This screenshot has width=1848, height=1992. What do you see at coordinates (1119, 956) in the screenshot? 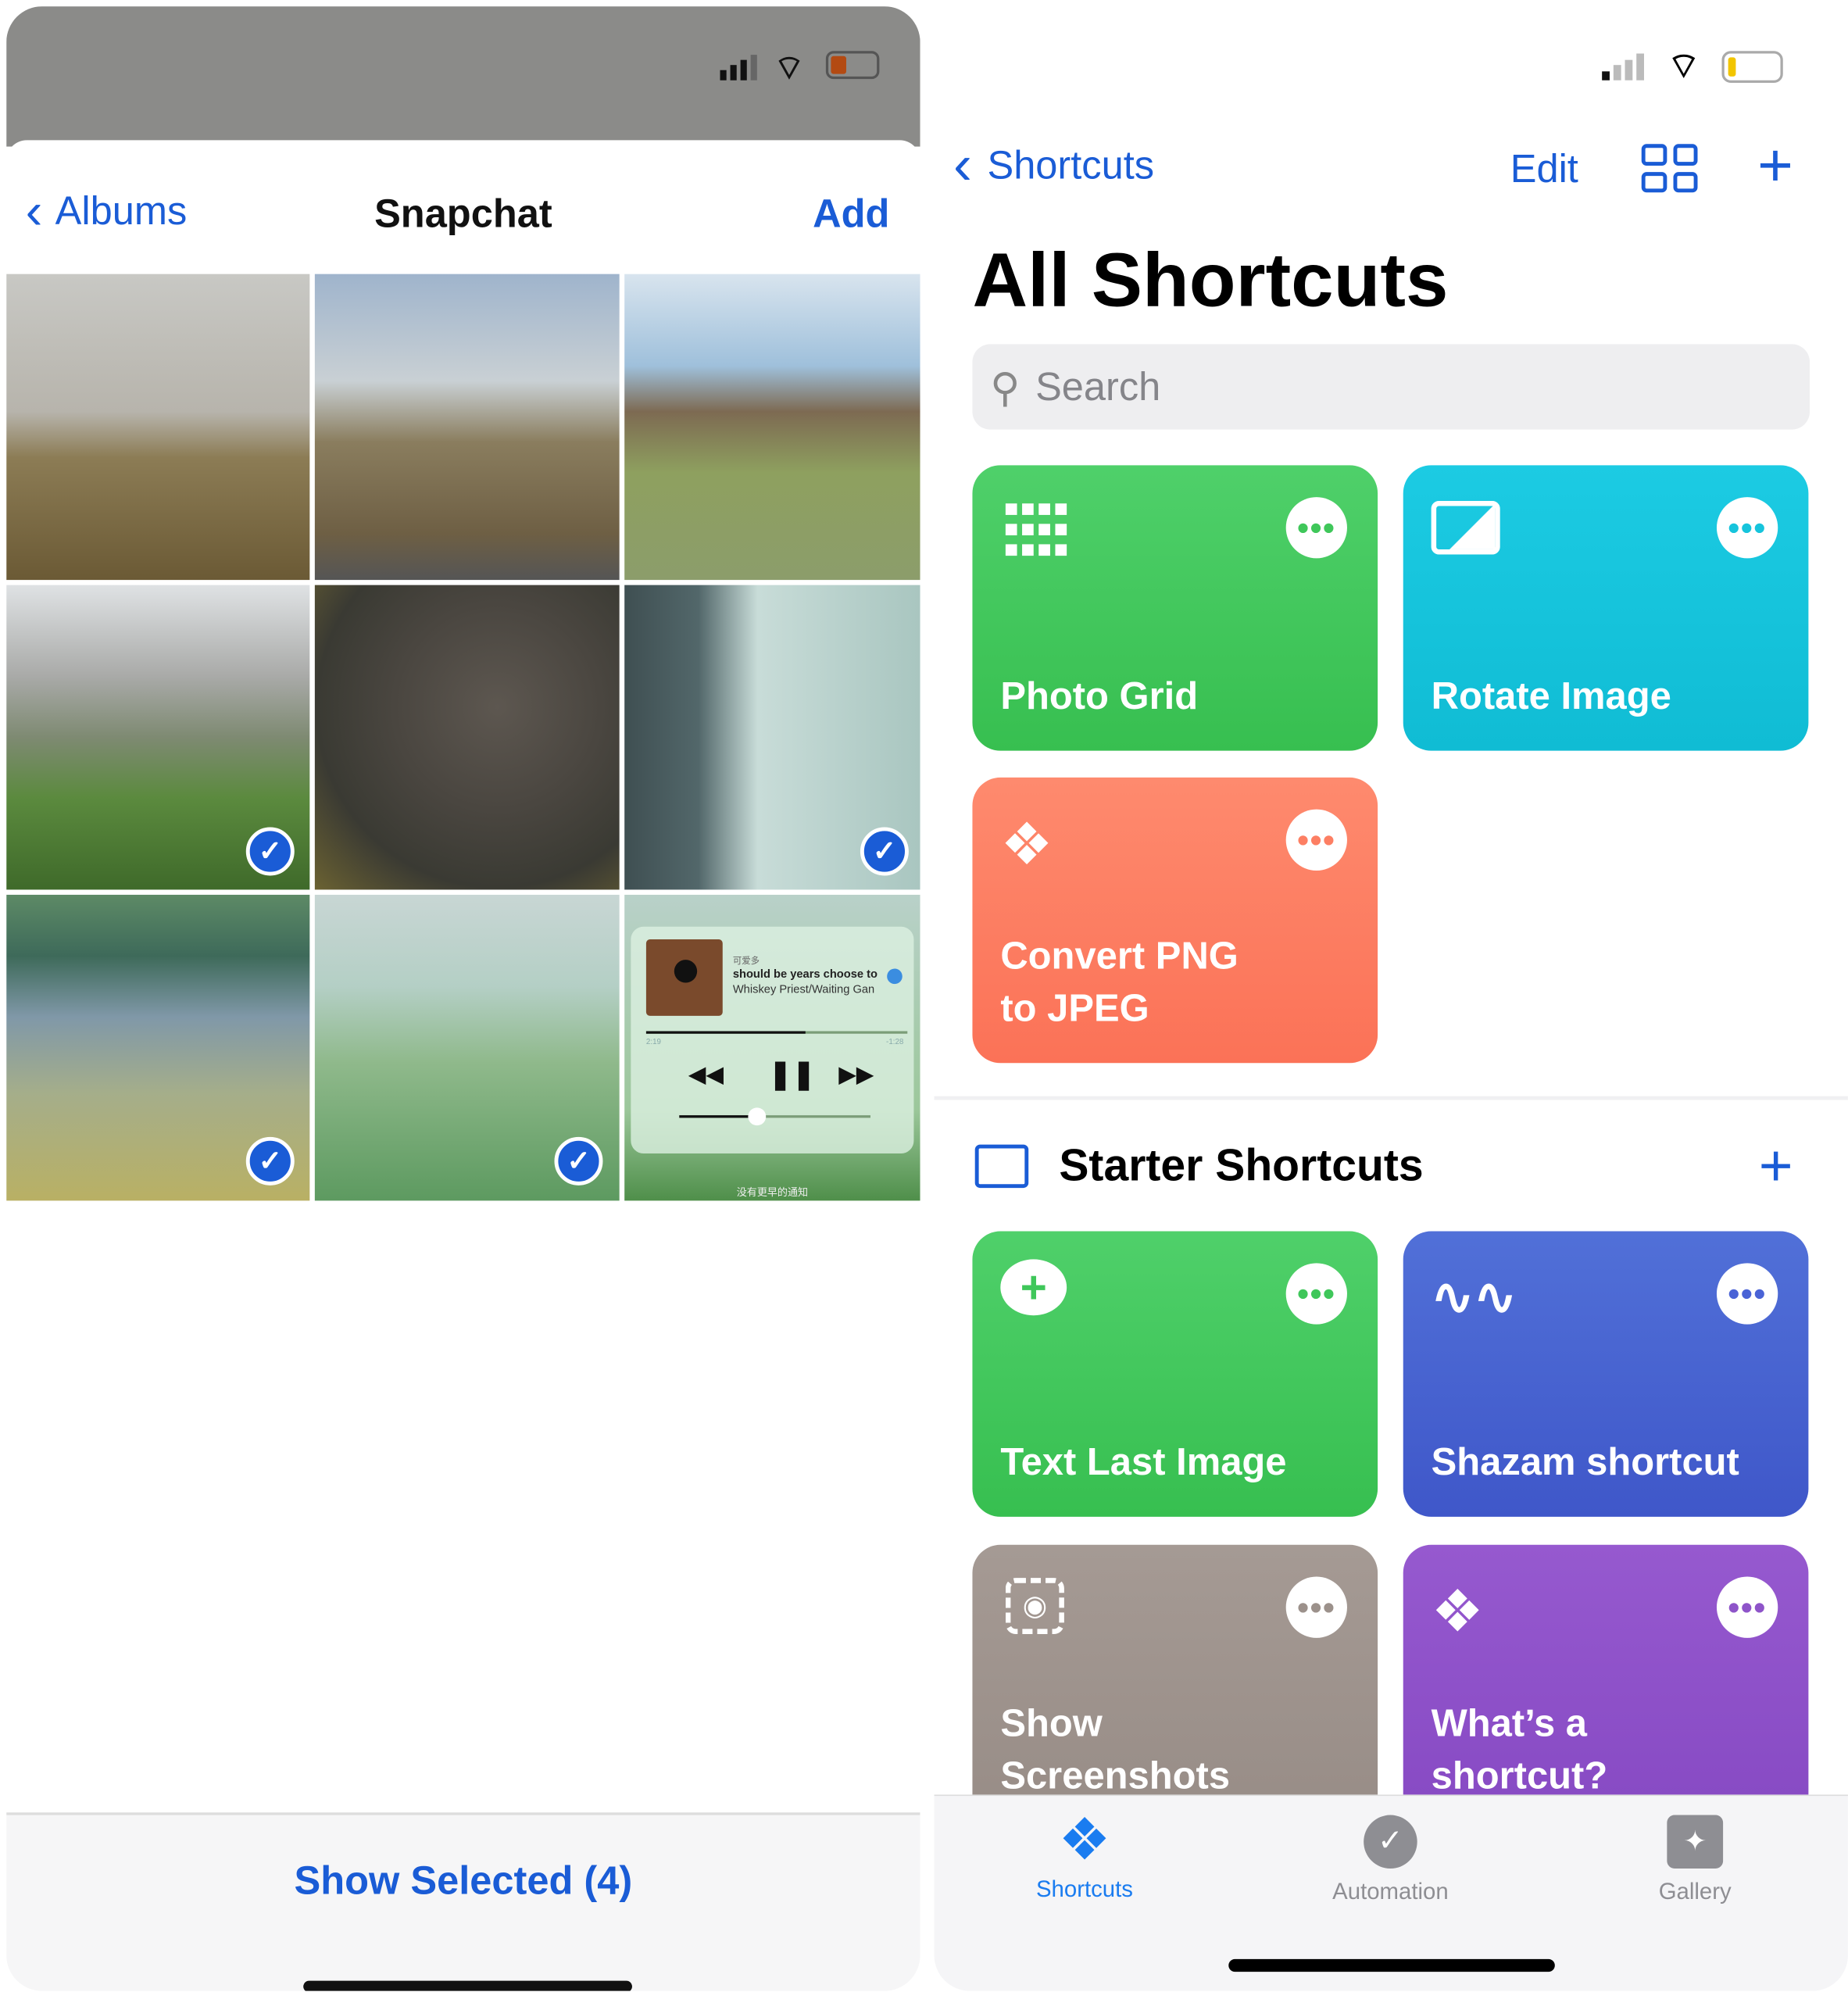
I see `shortcut-name-line: Convert PNG` at bounding box center [1119, 956].